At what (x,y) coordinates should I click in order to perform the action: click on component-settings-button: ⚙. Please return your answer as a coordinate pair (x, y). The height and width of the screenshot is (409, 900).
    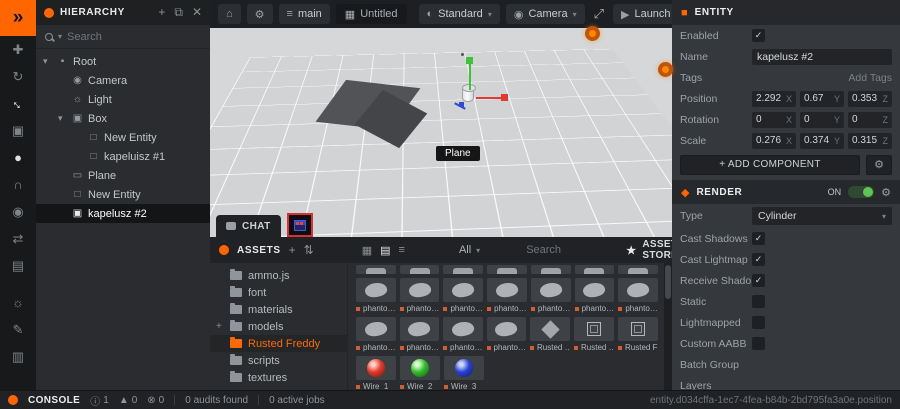
    Looking at the image, I should click on (879, 164).